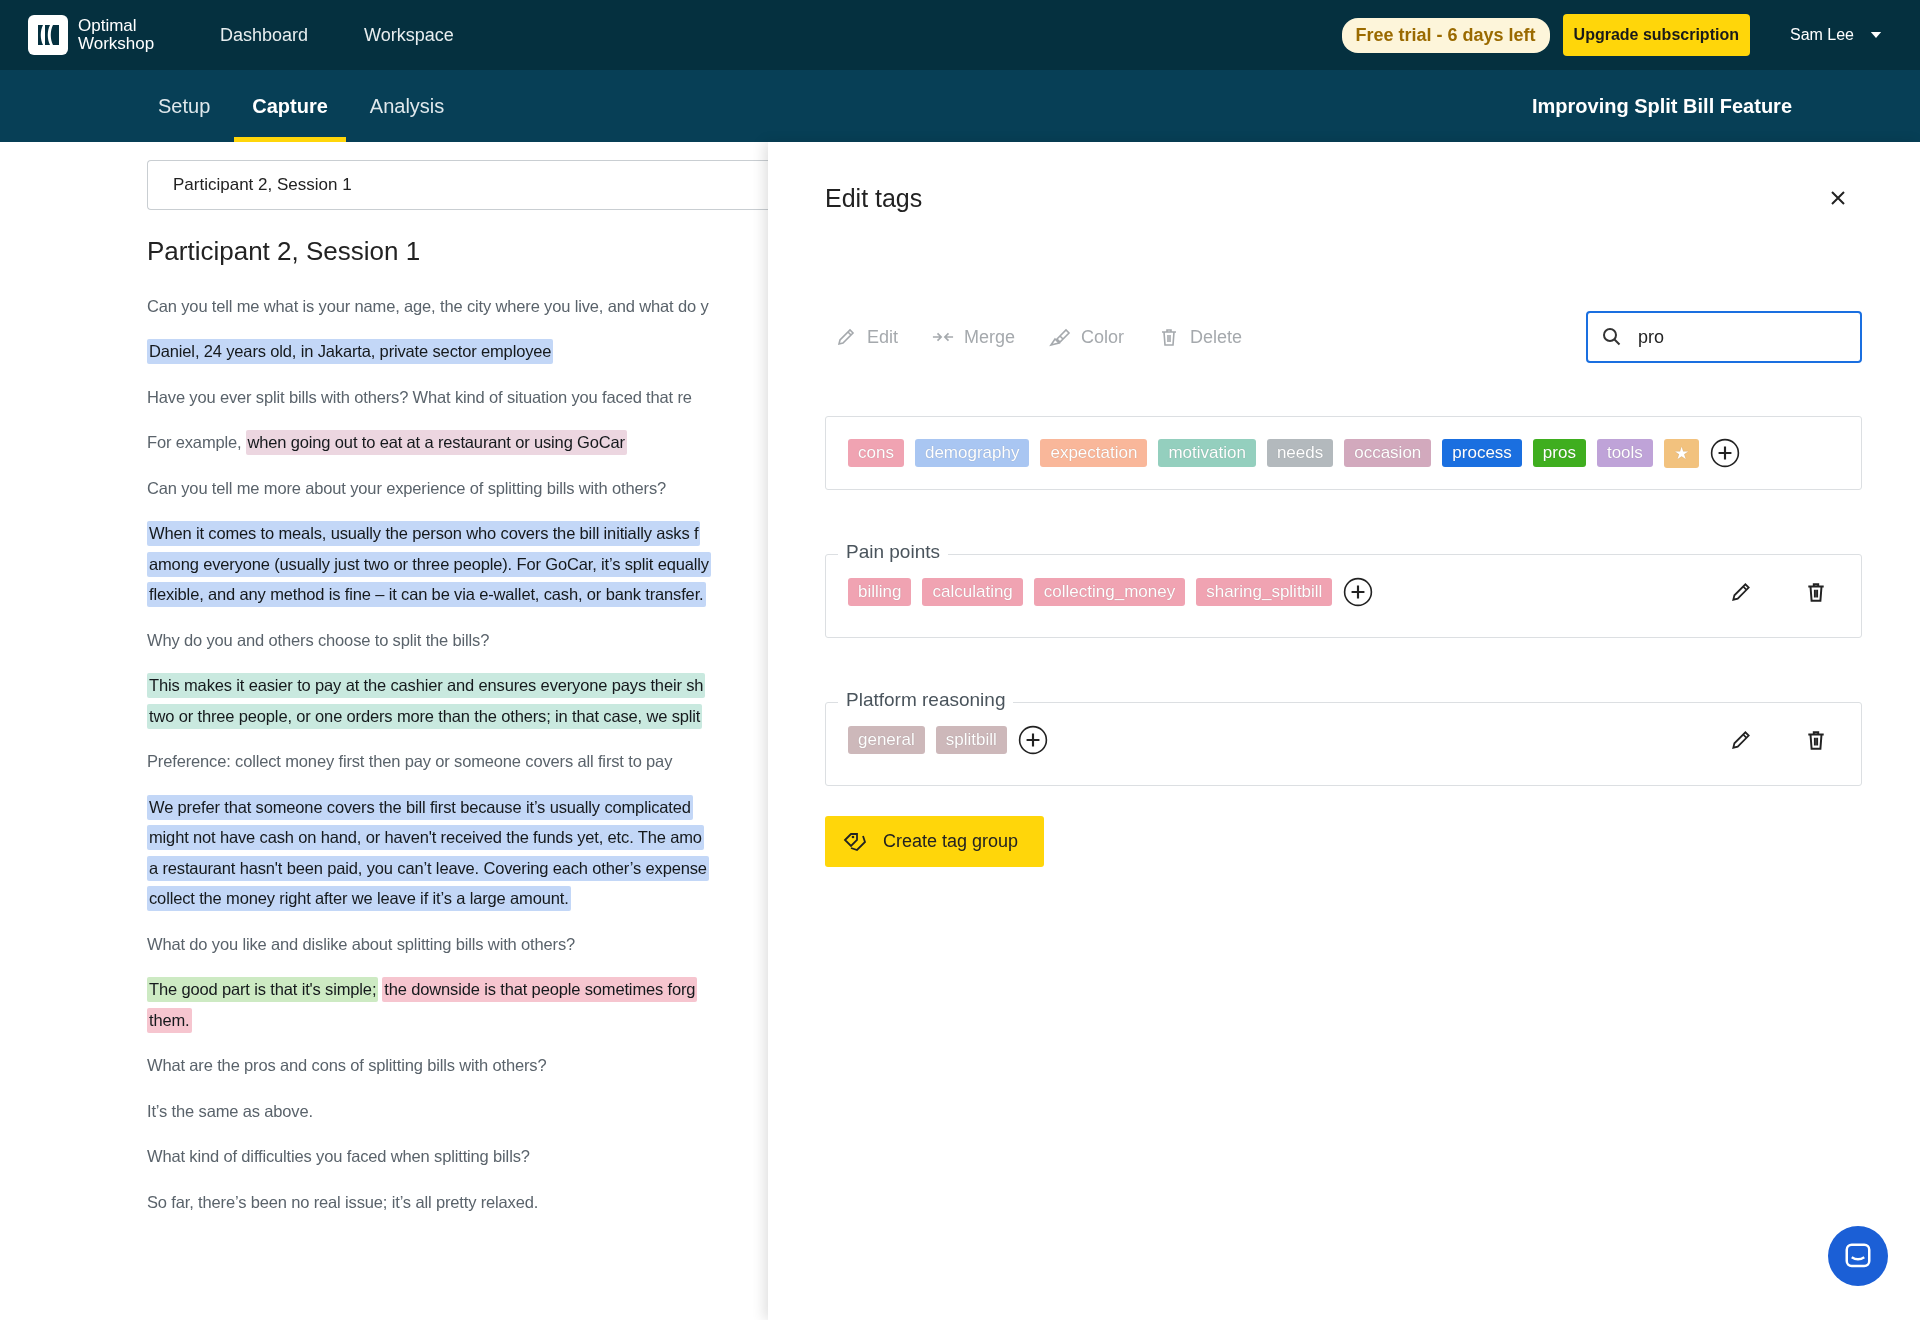  I want to click on tag-chip: process, so click(1482, 453).